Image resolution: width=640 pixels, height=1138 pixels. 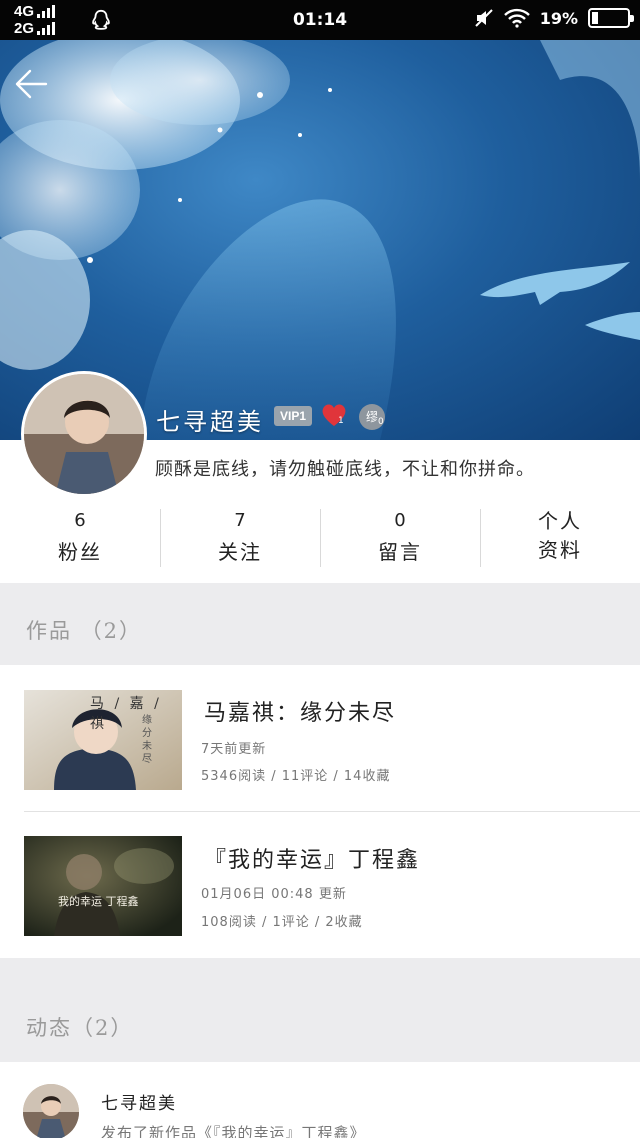 I want to click on user-name: 七寻超美, so click(x=210, y=422).